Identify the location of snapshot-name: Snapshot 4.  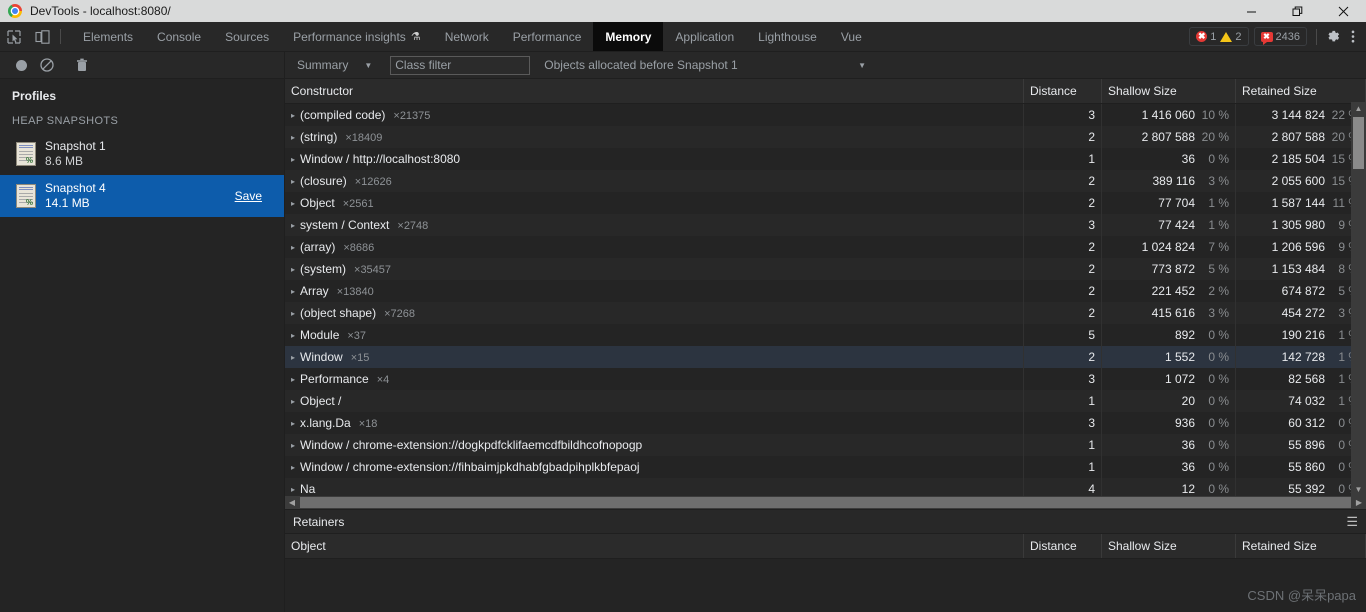
(75, 188).